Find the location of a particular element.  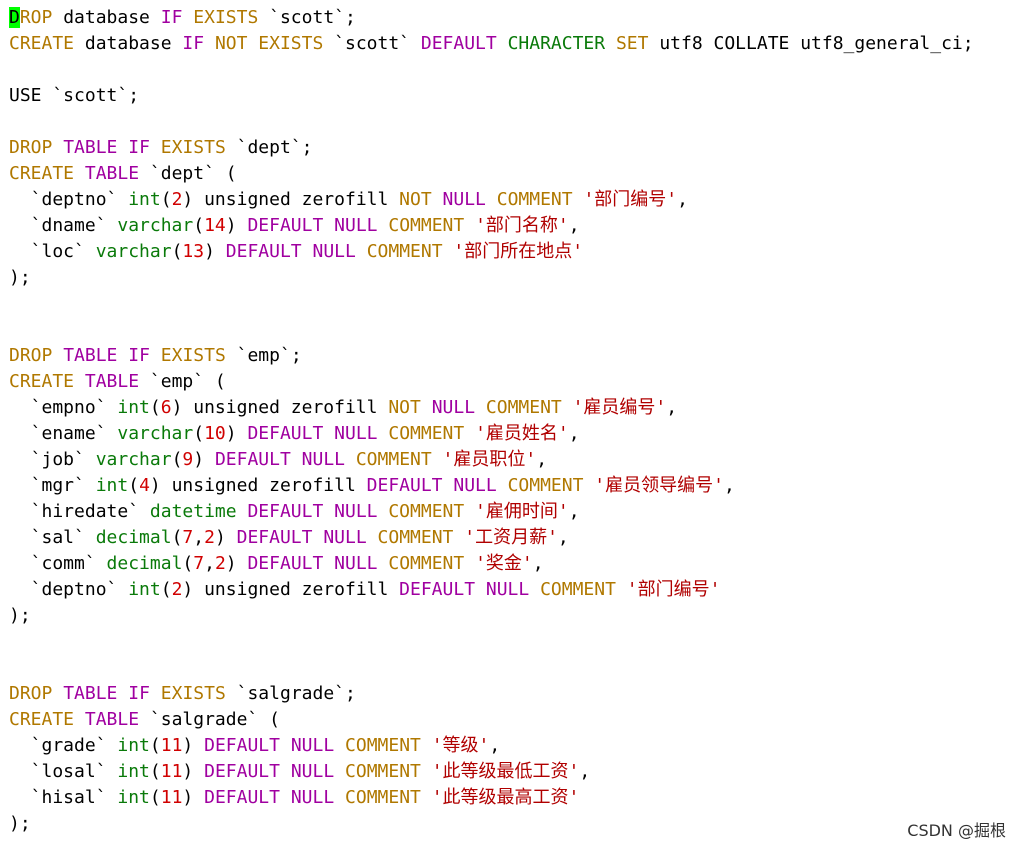

text-token: utf8 COLLATE utf8_general_ci; is located at coordinates (811, 43).